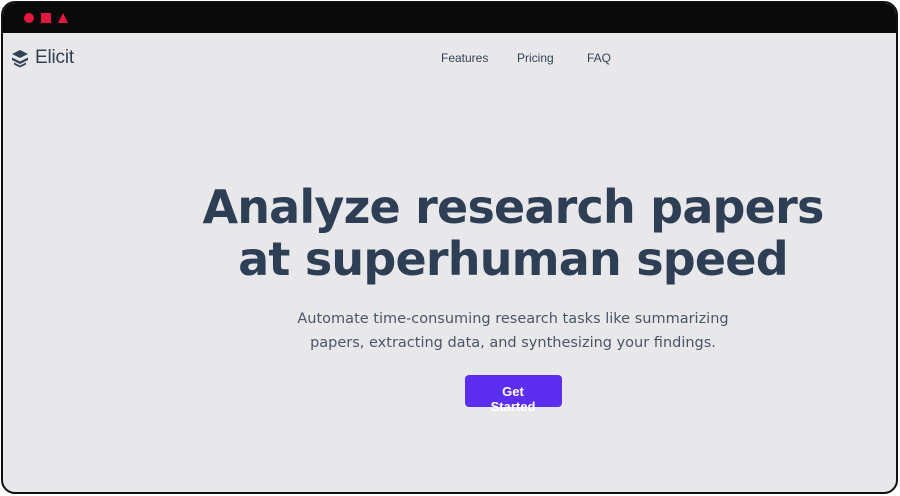 The width and height of the screenshot is (900, 496). I want to click on window-titlebar, so click(449, 18).